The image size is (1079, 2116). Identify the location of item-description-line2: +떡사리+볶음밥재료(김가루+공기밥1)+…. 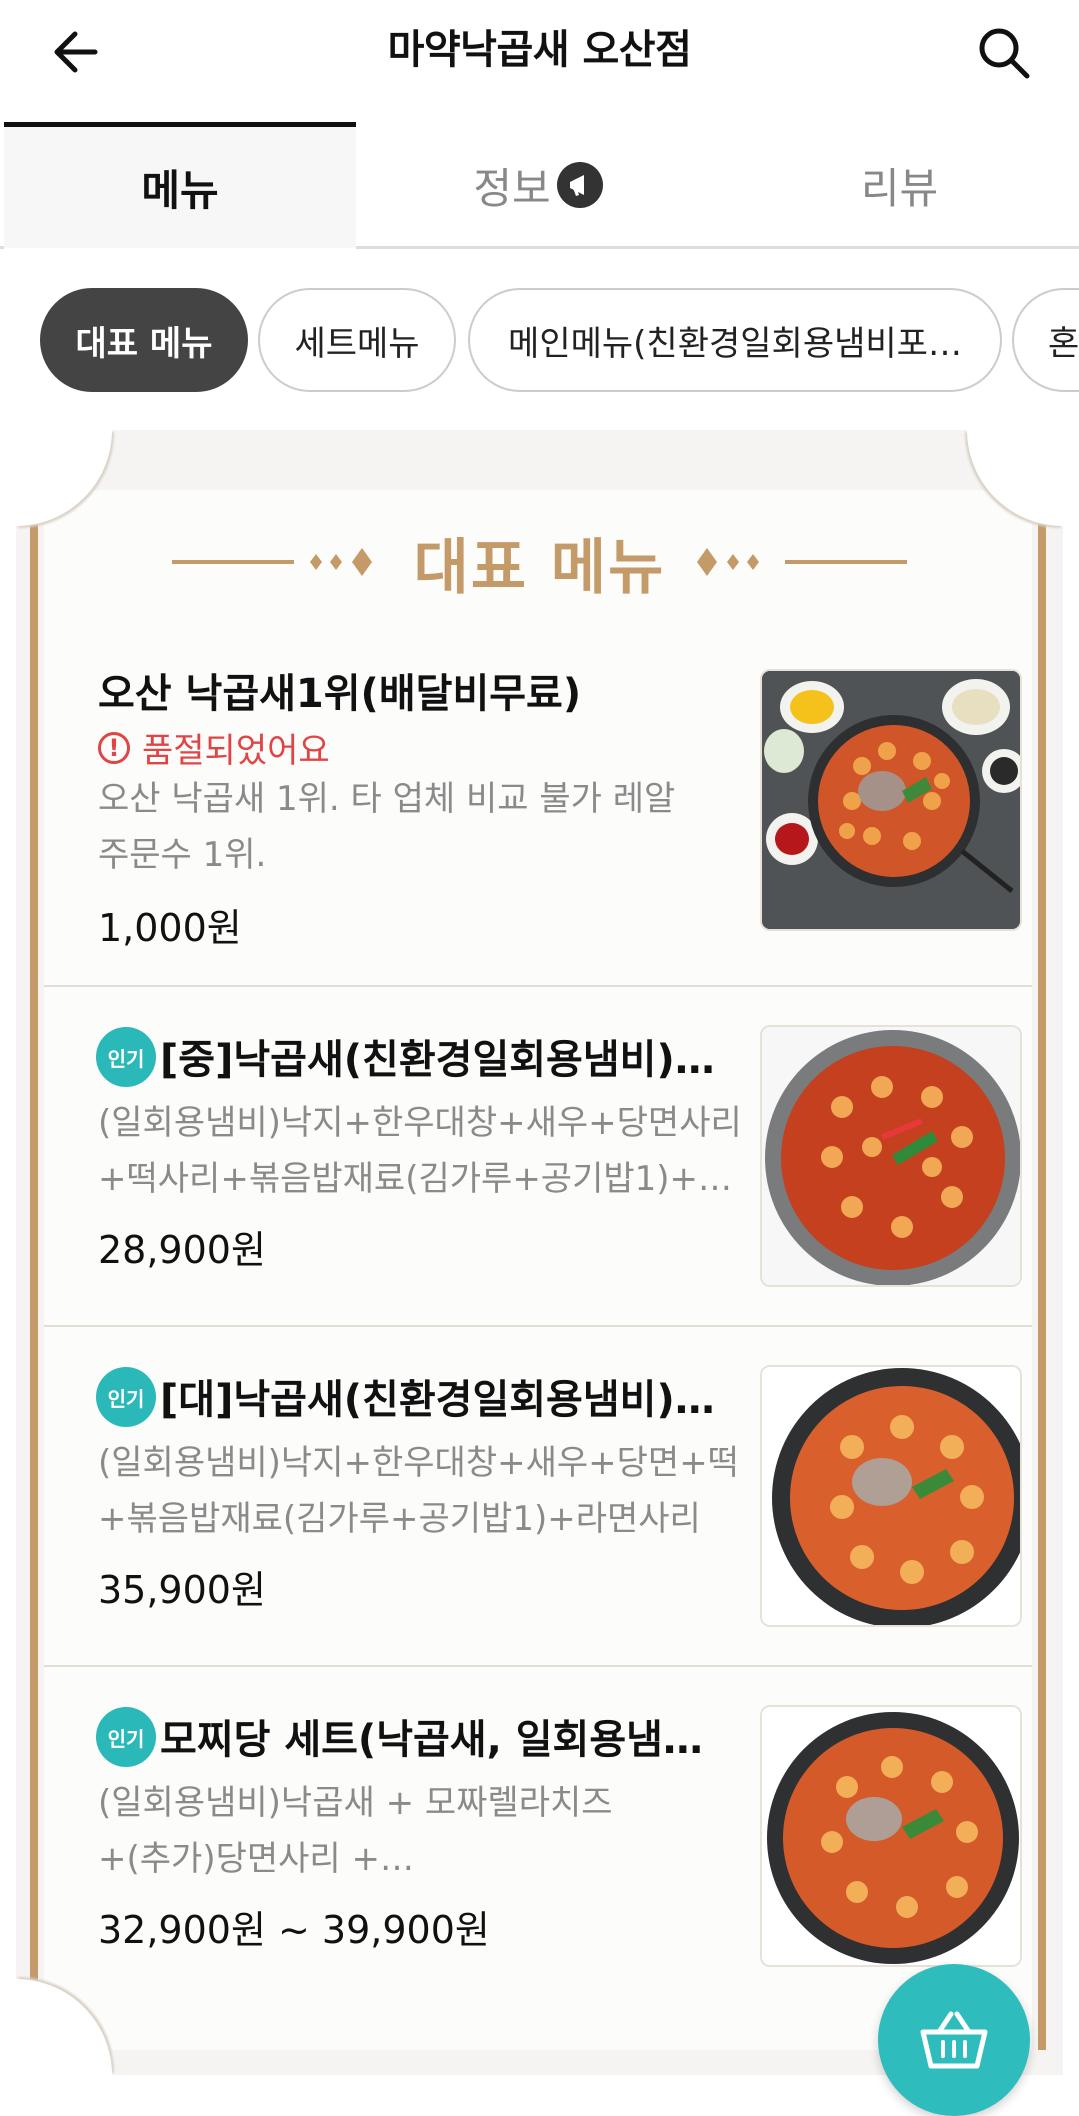
(415, 1179).